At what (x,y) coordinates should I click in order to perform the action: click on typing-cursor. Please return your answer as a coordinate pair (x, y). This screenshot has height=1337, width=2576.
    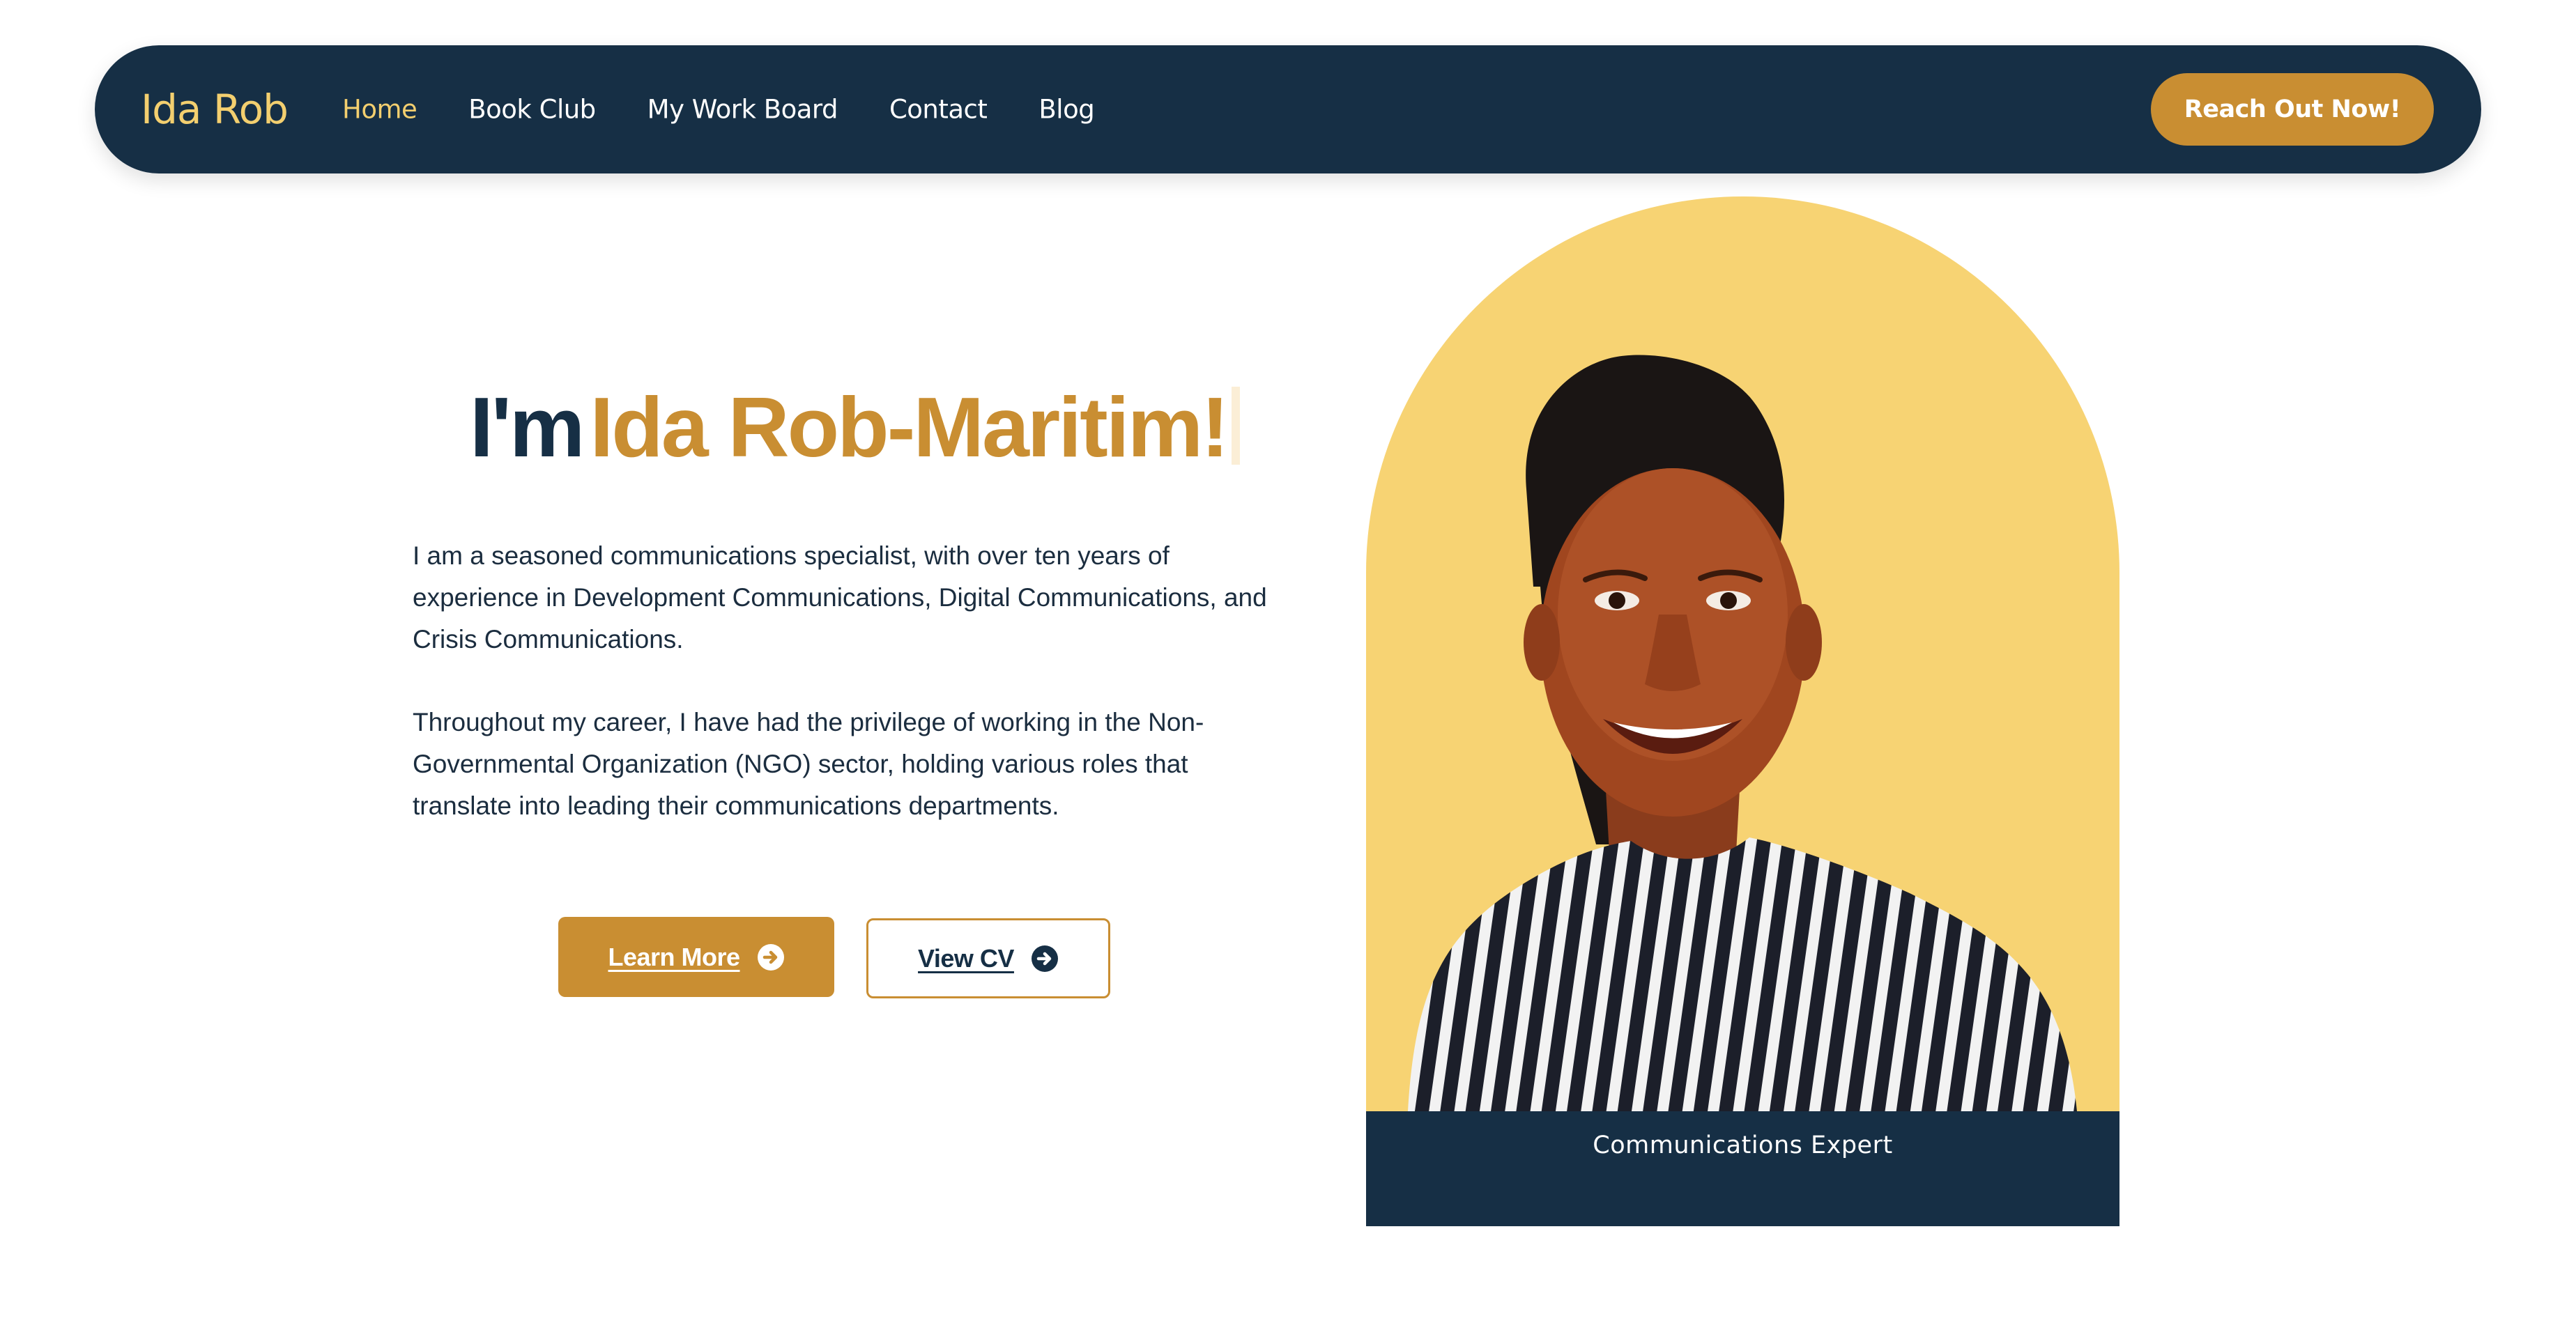
    Looking at the image, I should click on (1235, 426).